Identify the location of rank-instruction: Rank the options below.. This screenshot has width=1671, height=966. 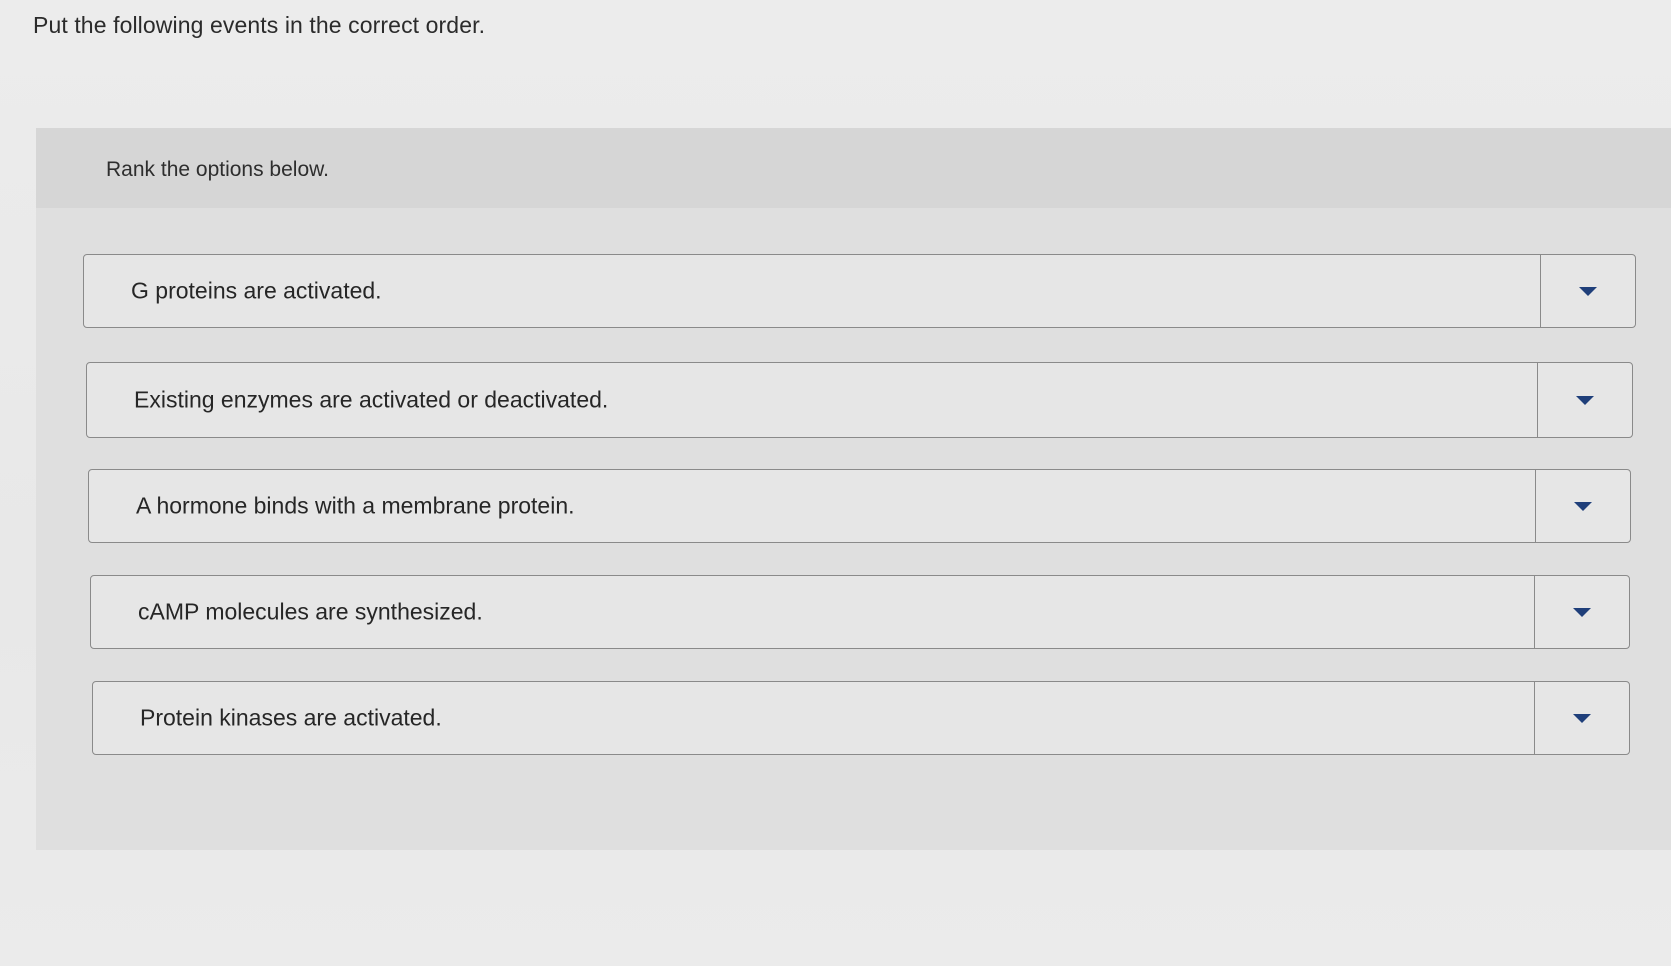
(217, 169).